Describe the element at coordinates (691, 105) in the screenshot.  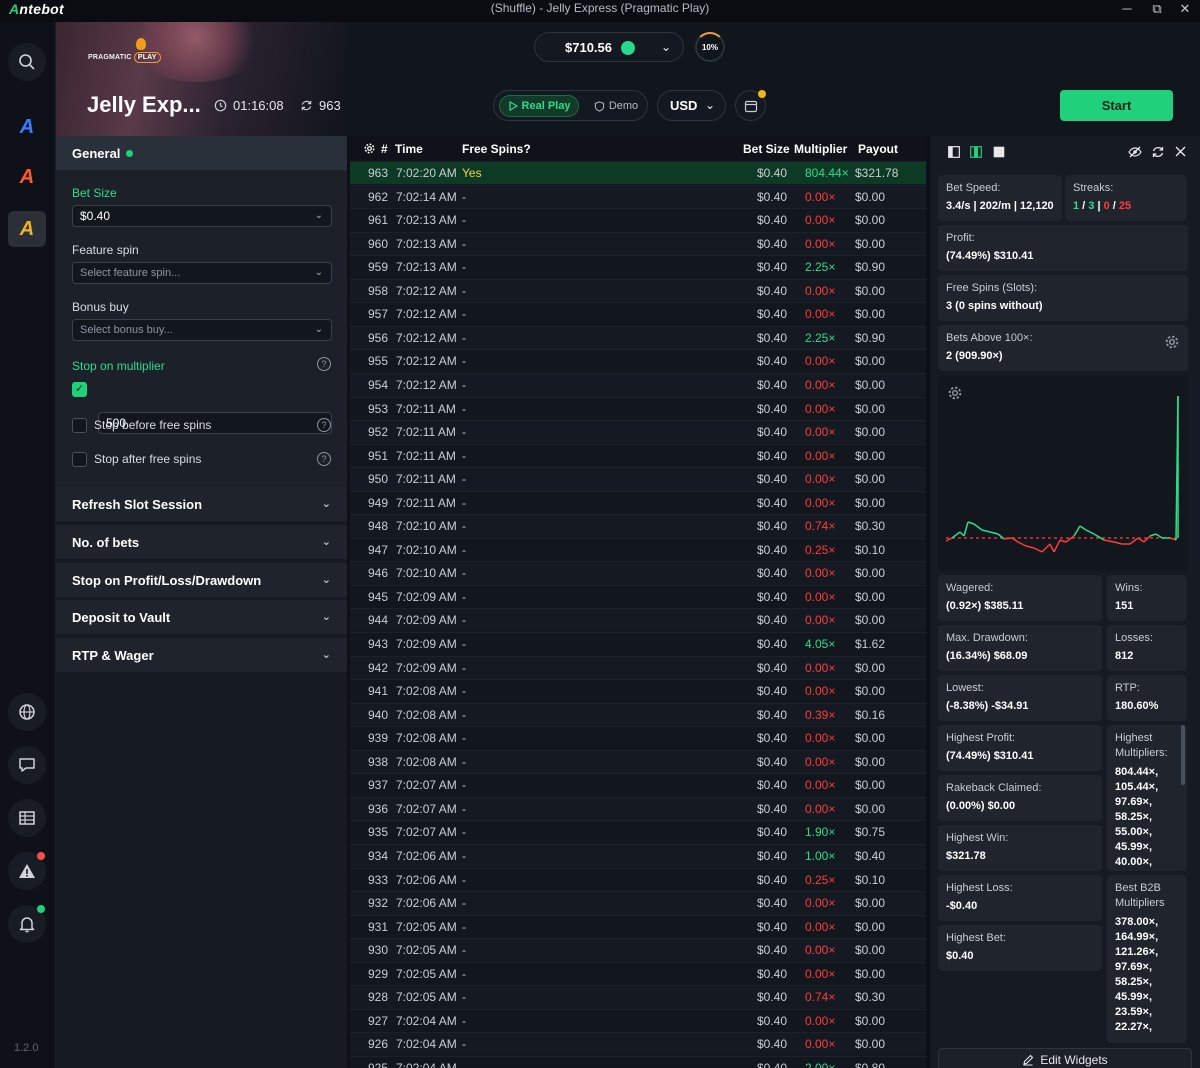
I see `currency-select: USD ⌄` at that location.